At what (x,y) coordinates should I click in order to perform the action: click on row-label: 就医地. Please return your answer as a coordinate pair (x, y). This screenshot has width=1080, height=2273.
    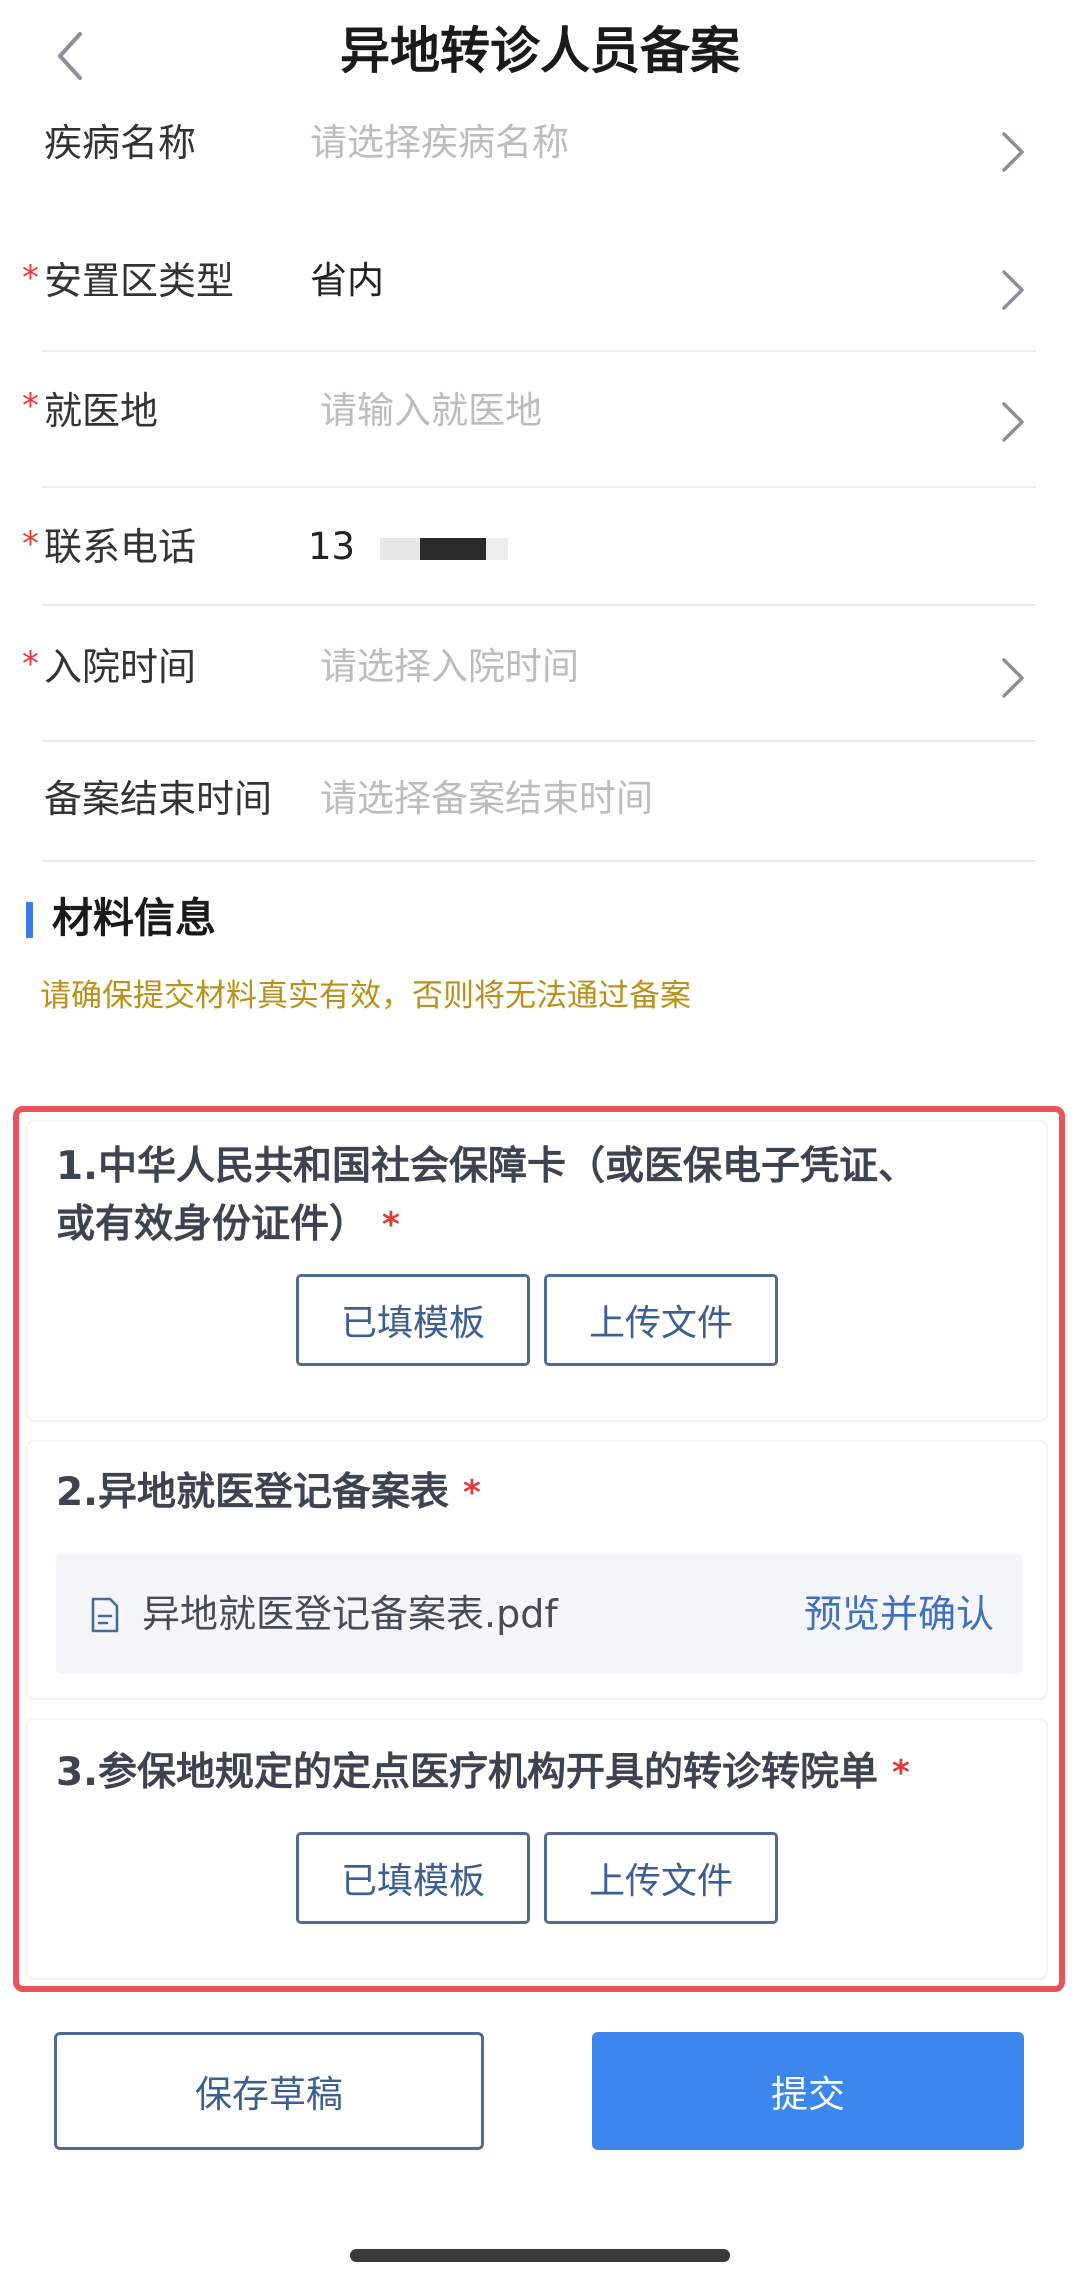
    Looking at the image, I should click on (101, 411).